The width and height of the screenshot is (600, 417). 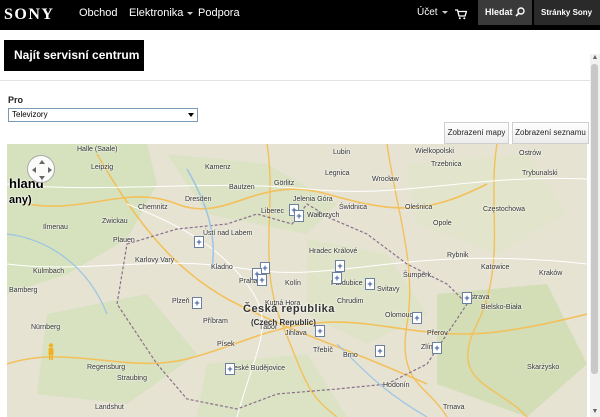 What do you see at coordinates (20, 200) in the screenshot?
I see `region-label: any)` at bounding box center [20, 200].